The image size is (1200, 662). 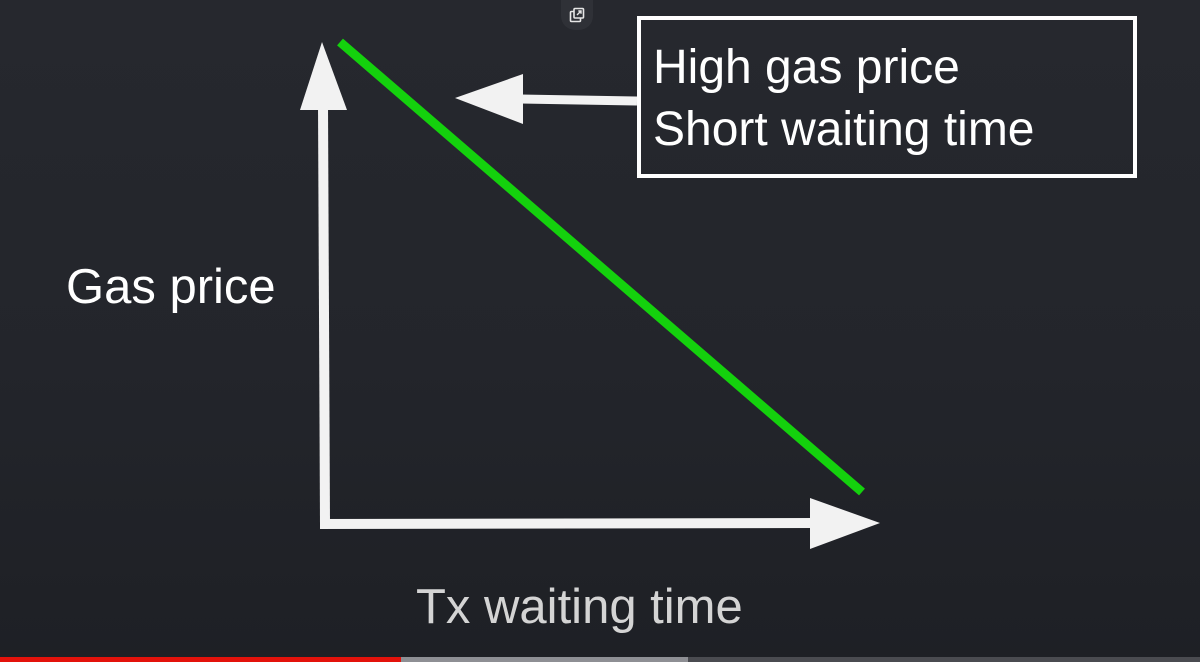 I want to click on picture-in-picture-icon, so click(x=577, y=15).